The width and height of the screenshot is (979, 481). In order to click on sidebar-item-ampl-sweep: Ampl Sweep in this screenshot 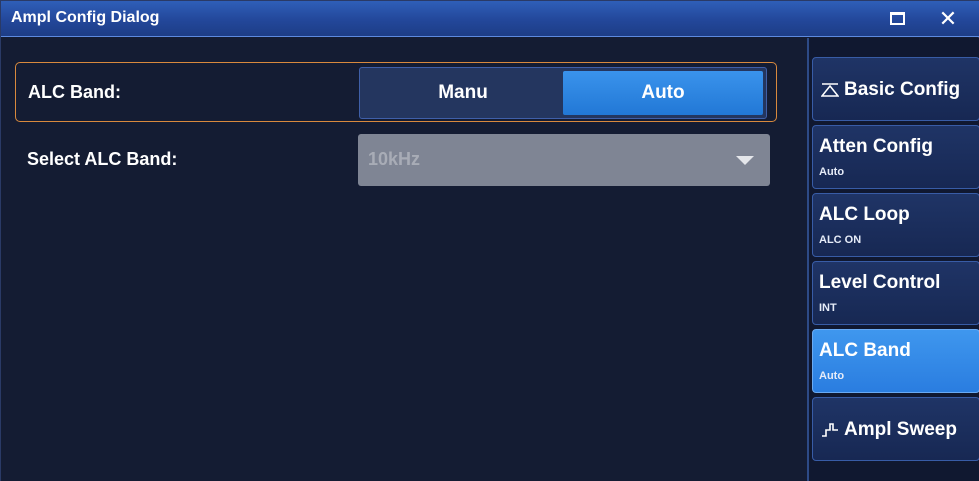, I will do `click(895, 429)`.